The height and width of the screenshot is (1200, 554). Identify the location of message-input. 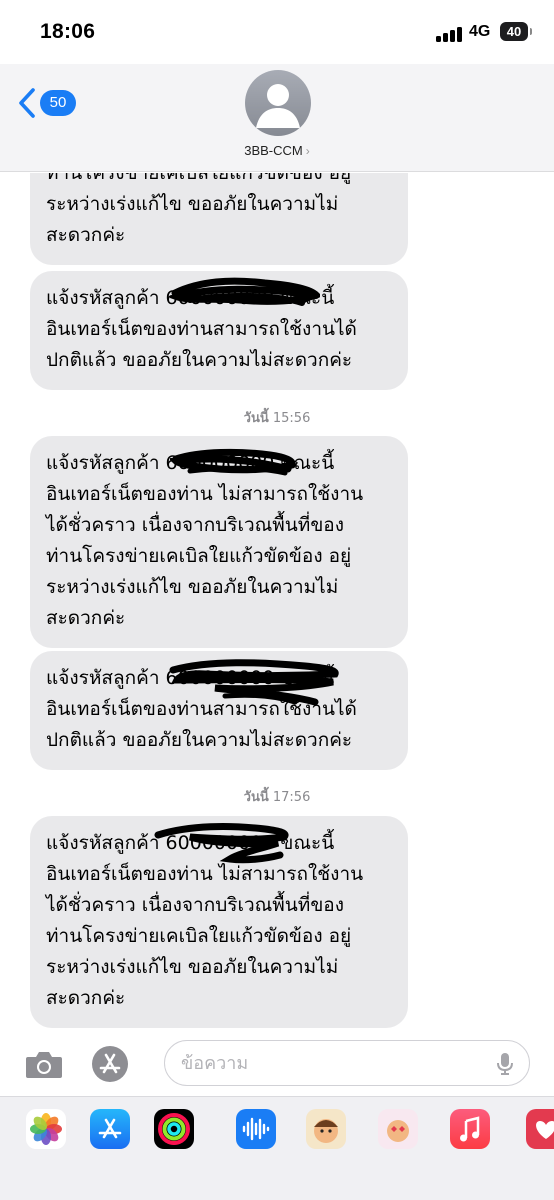
(331, 1063).